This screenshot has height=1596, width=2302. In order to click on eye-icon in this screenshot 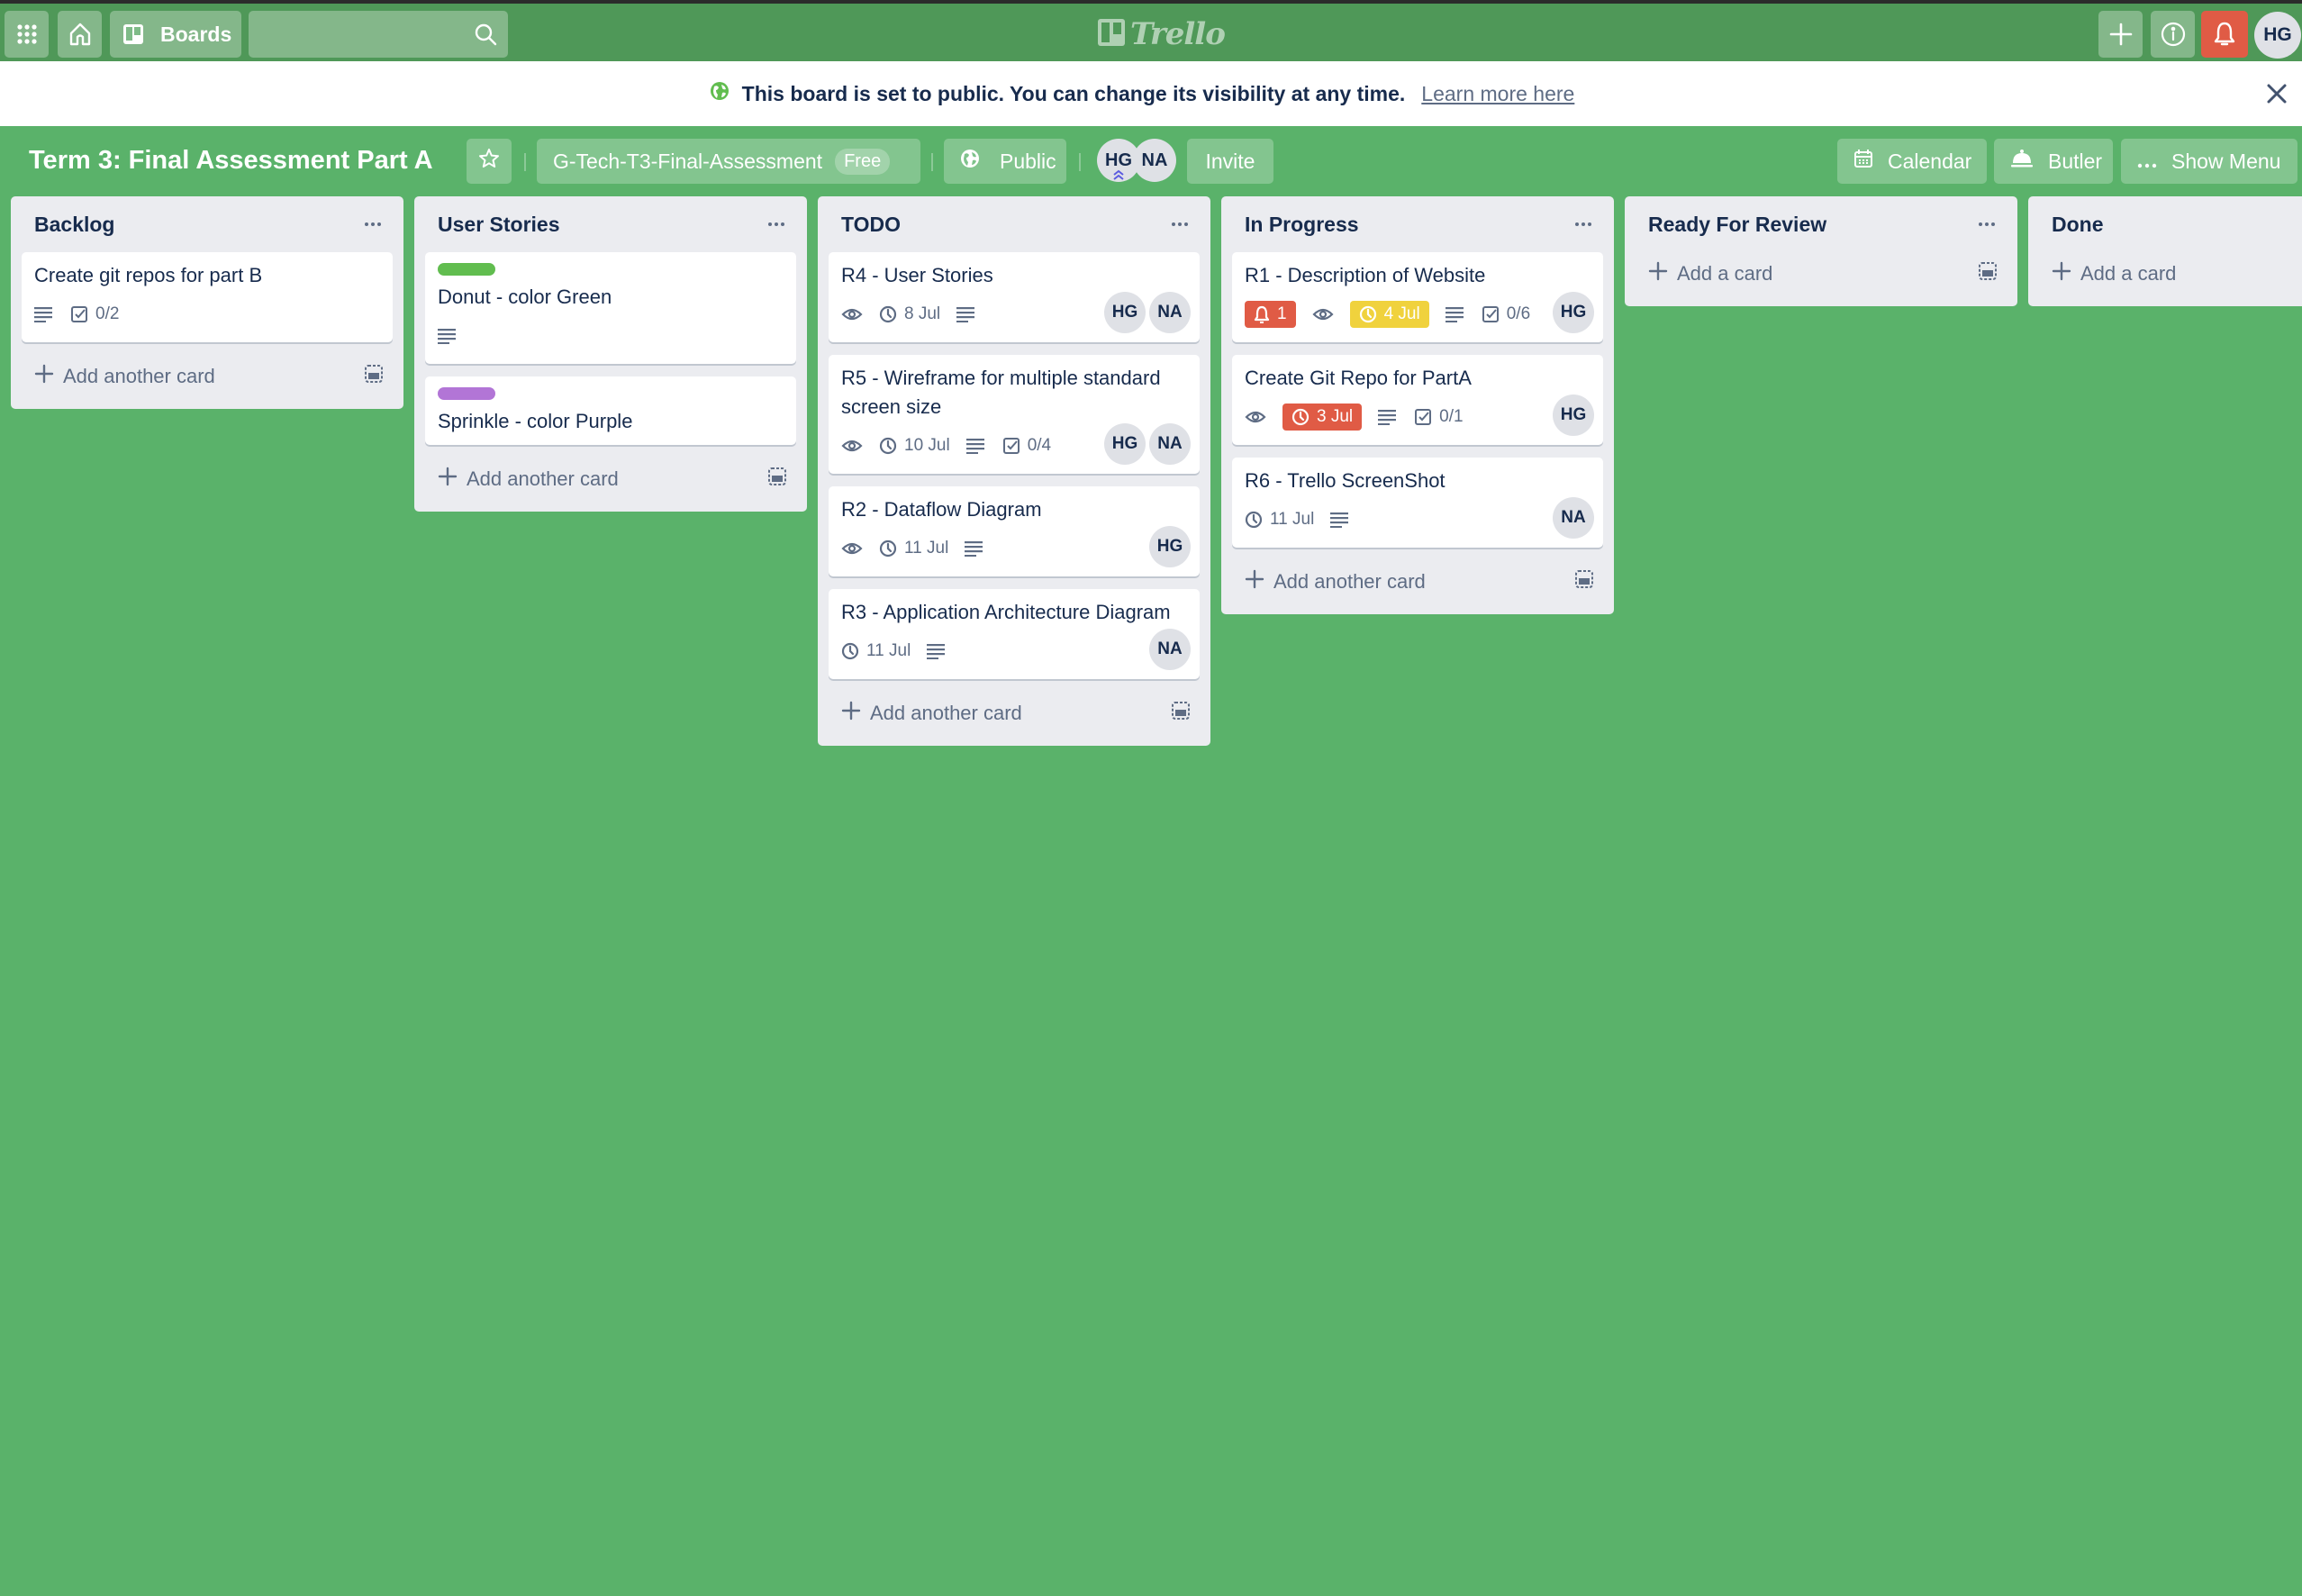, I will do `click(1255, 417)`.